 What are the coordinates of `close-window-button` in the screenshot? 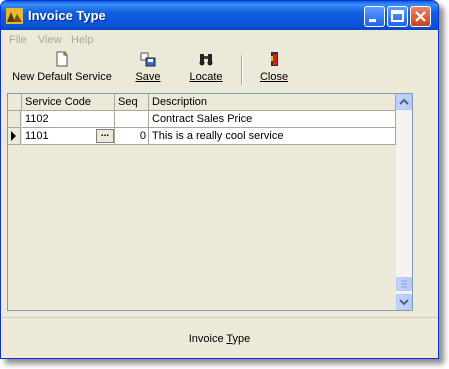 It's located at (420, 16).